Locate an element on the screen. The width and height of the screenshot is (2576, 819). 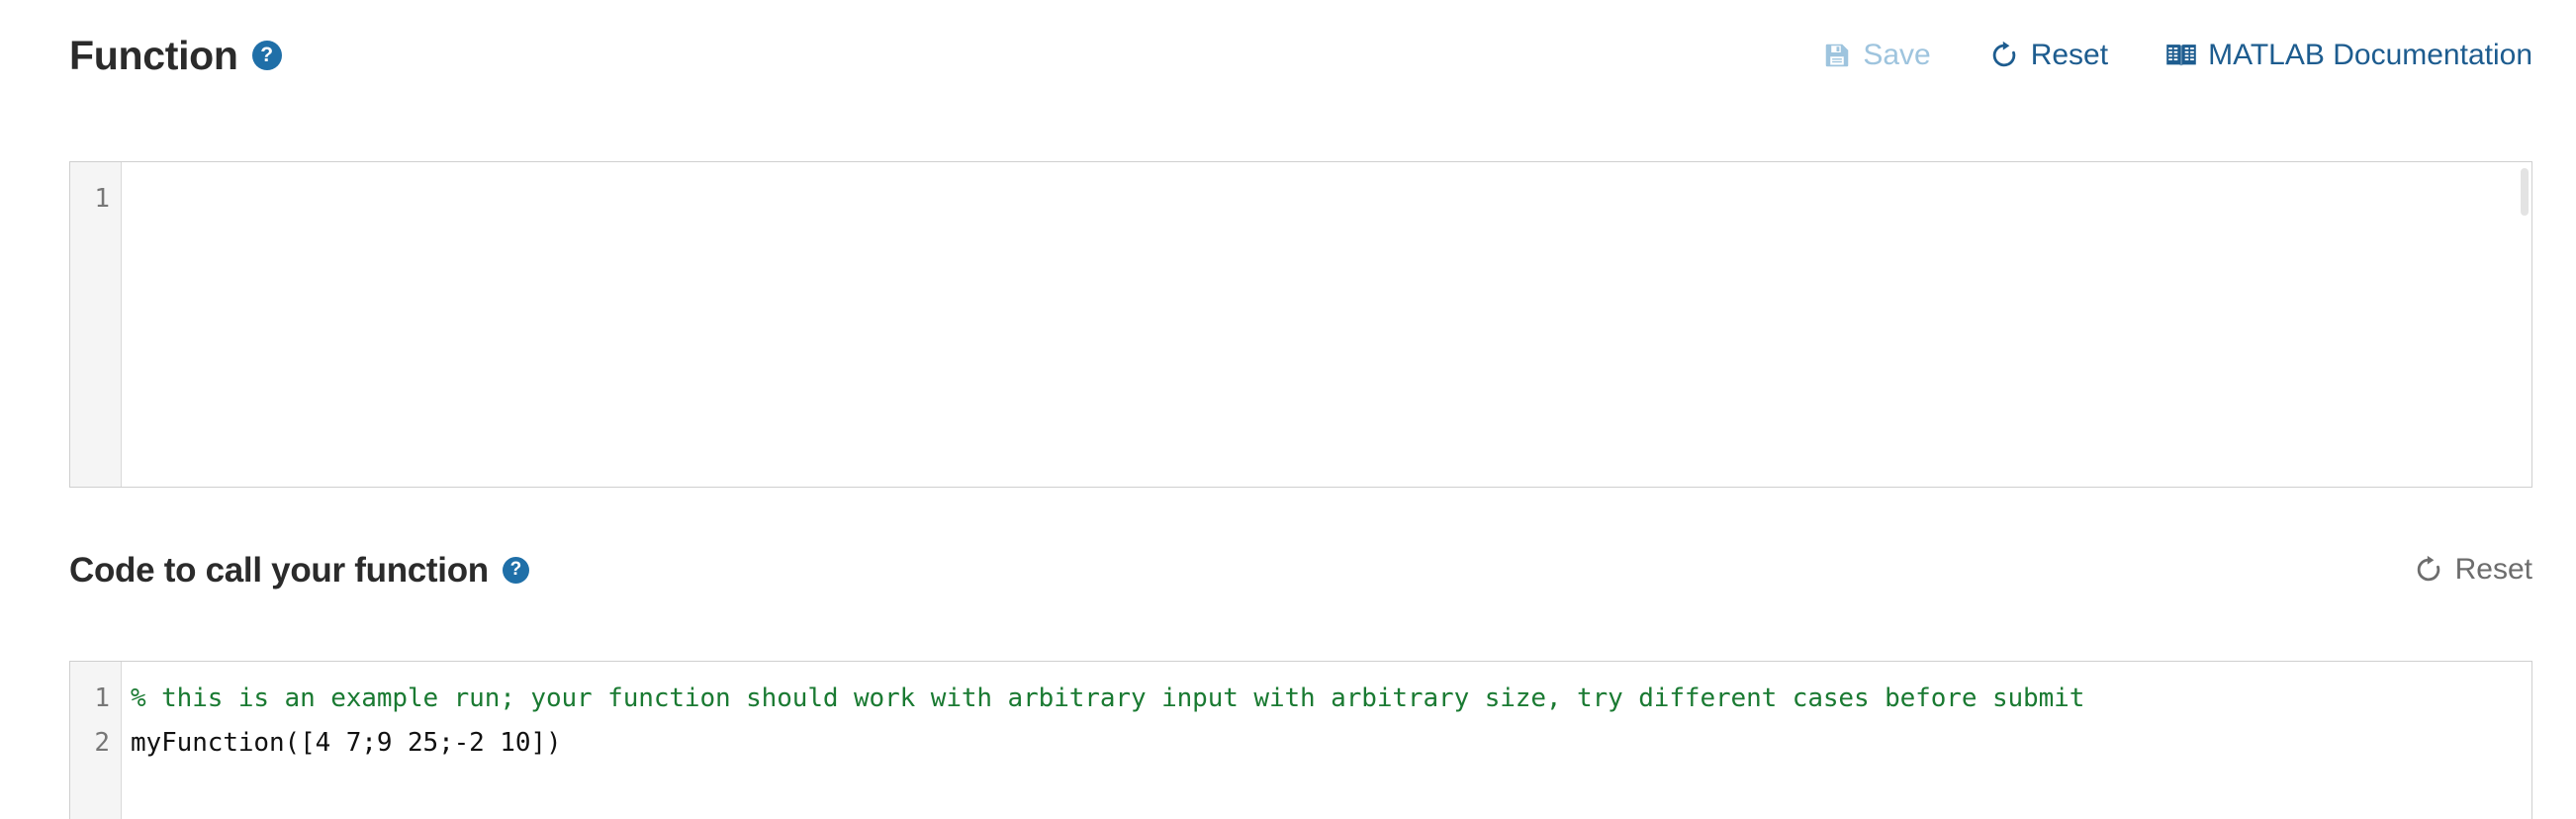
matlab-documentation-link: MATLAB Documentation is located at coordinates (2348, 55).